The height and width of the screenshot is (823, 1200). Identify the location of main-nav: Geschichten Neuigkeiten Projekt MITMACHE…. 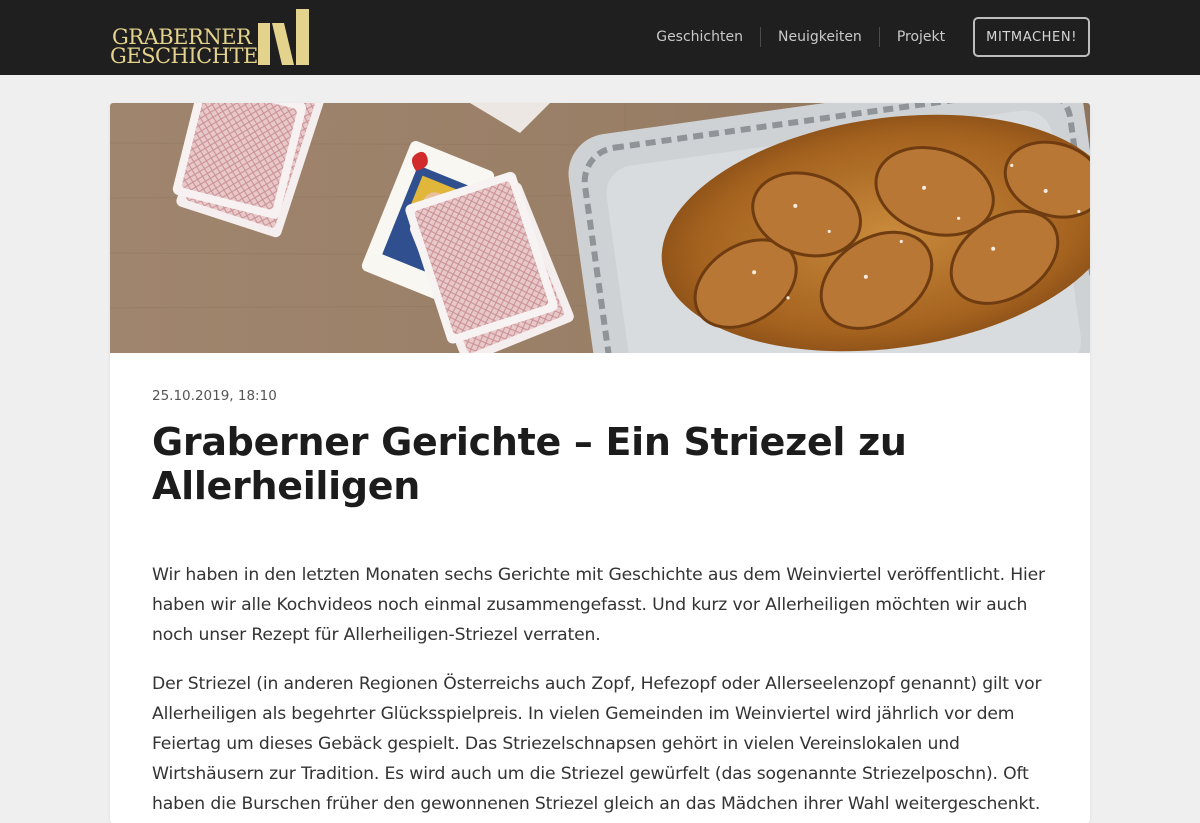
(864, 37).